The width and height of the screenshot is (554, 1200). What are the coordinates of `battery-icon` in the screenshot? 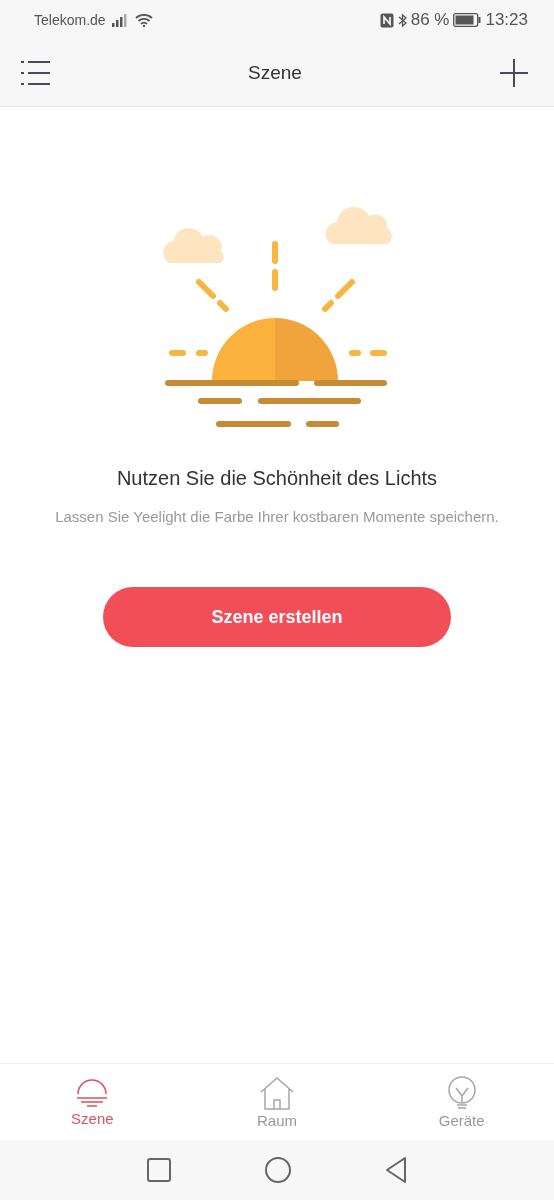 It's located at (467, 20).